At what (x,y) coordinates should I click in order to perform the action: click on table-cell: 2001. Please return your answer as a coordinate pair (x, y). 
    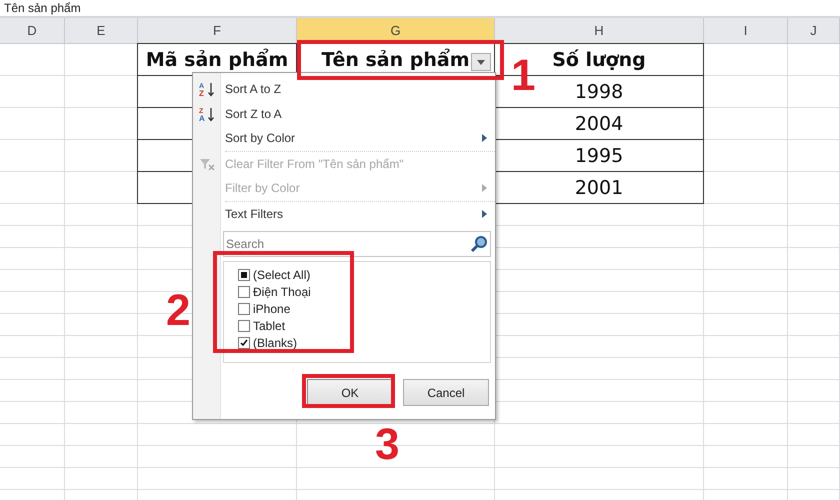
    Looking at the image, I should click on (599, 187).